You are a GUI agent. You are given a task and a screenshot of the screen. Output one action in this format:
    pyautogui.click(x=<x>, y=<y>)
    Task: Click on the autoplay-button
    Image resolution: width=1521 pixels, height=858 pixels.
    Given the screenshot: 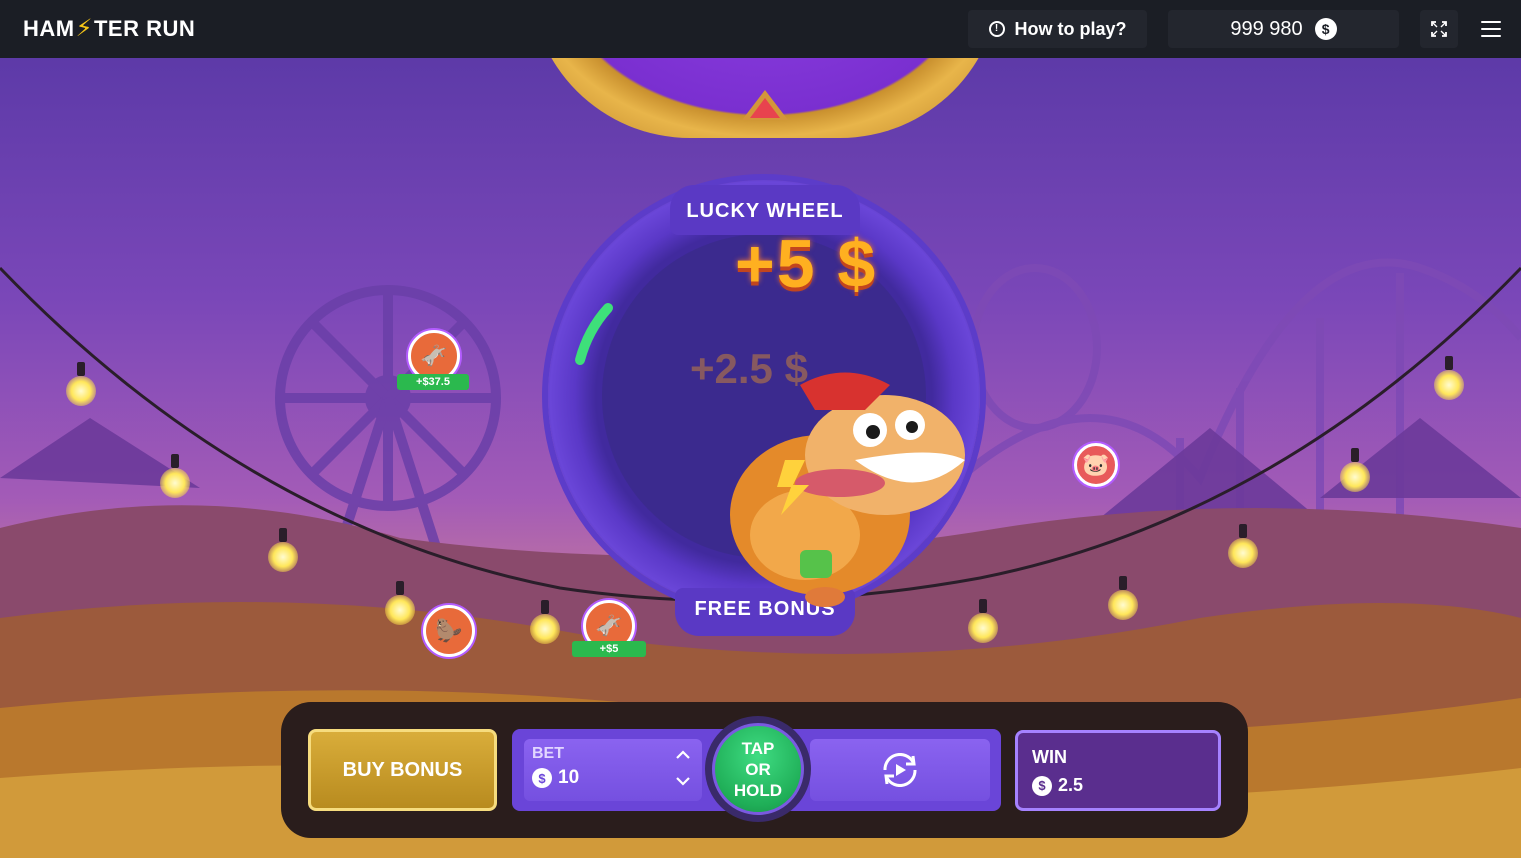 What is the action you would take?
    pyautogui.click(x=900, y=770)
    